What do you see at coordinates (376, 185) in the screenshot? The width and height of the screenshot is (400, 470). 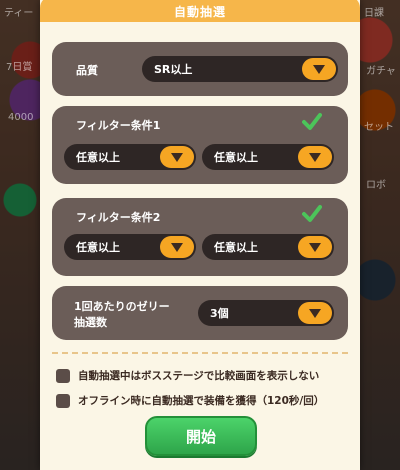 I see `bg-text: ロボ` at bounding box center [376, 185].